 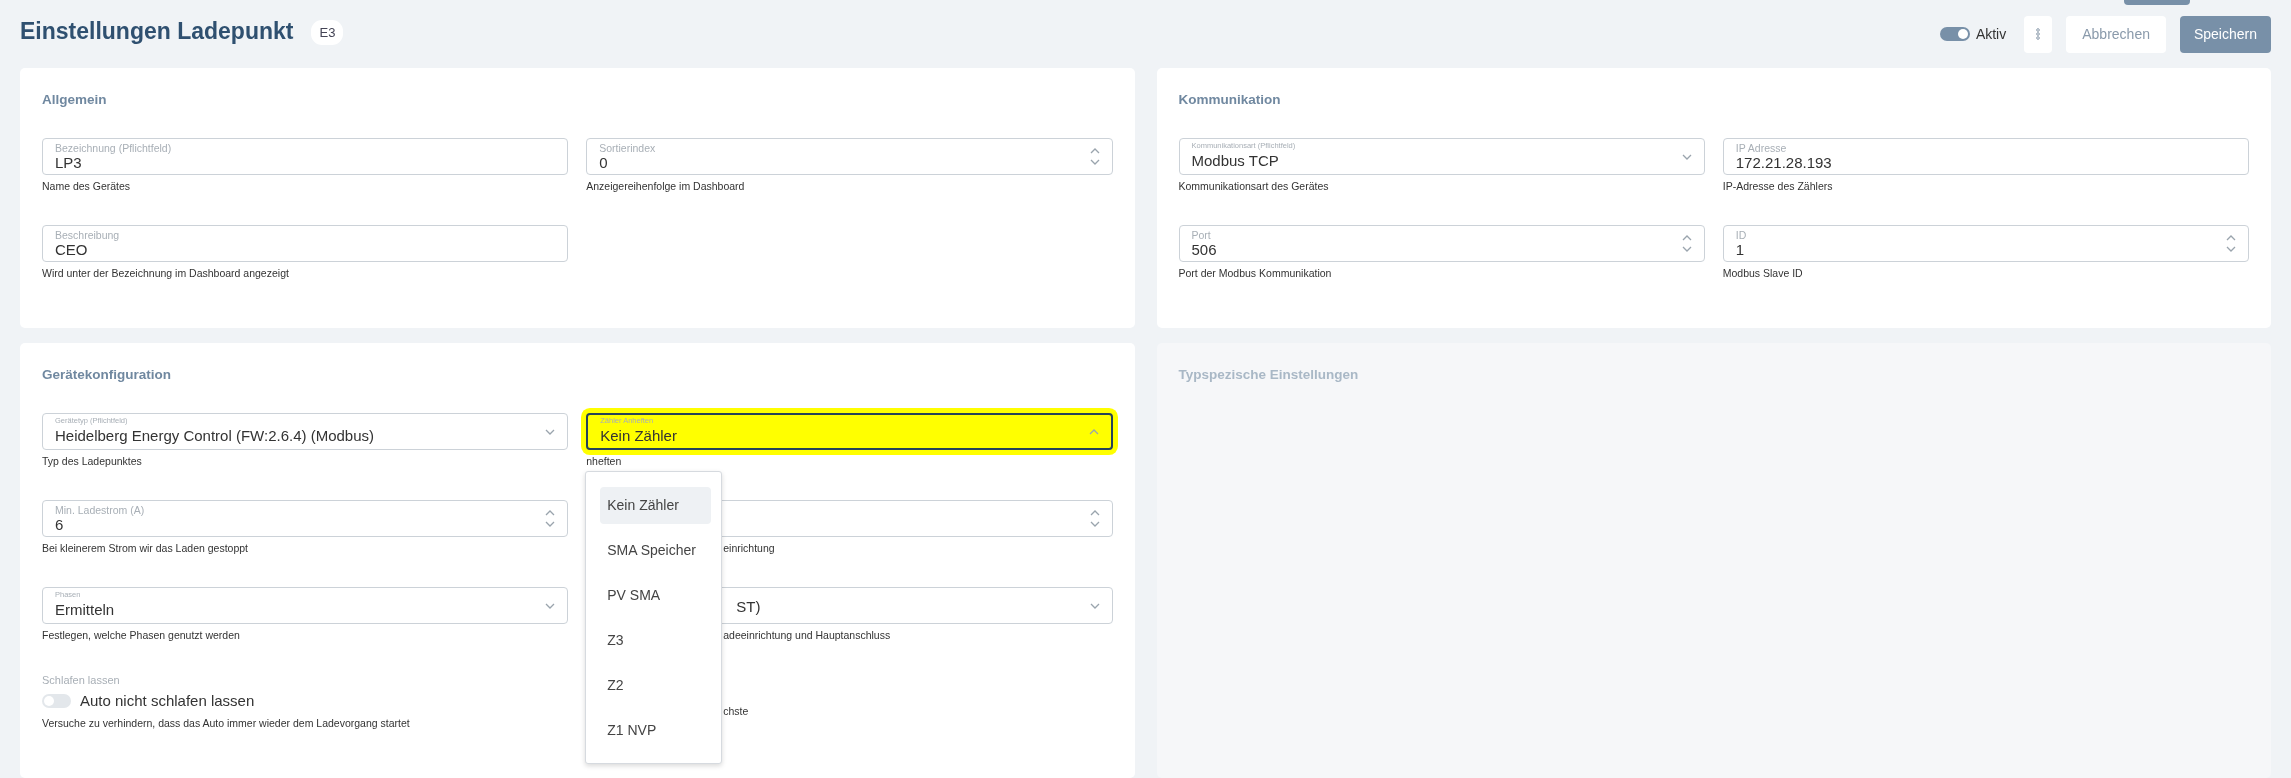 What do you see at coordinates (2157, 2) in the screenshot?
I see `partial-button` at bounding box center [2157, 2].